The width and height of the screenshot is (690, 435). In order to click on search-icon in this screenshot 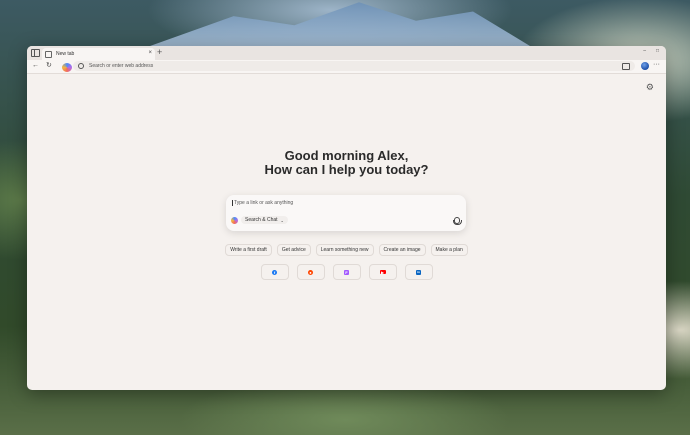, I will do `click(81, 66)`.